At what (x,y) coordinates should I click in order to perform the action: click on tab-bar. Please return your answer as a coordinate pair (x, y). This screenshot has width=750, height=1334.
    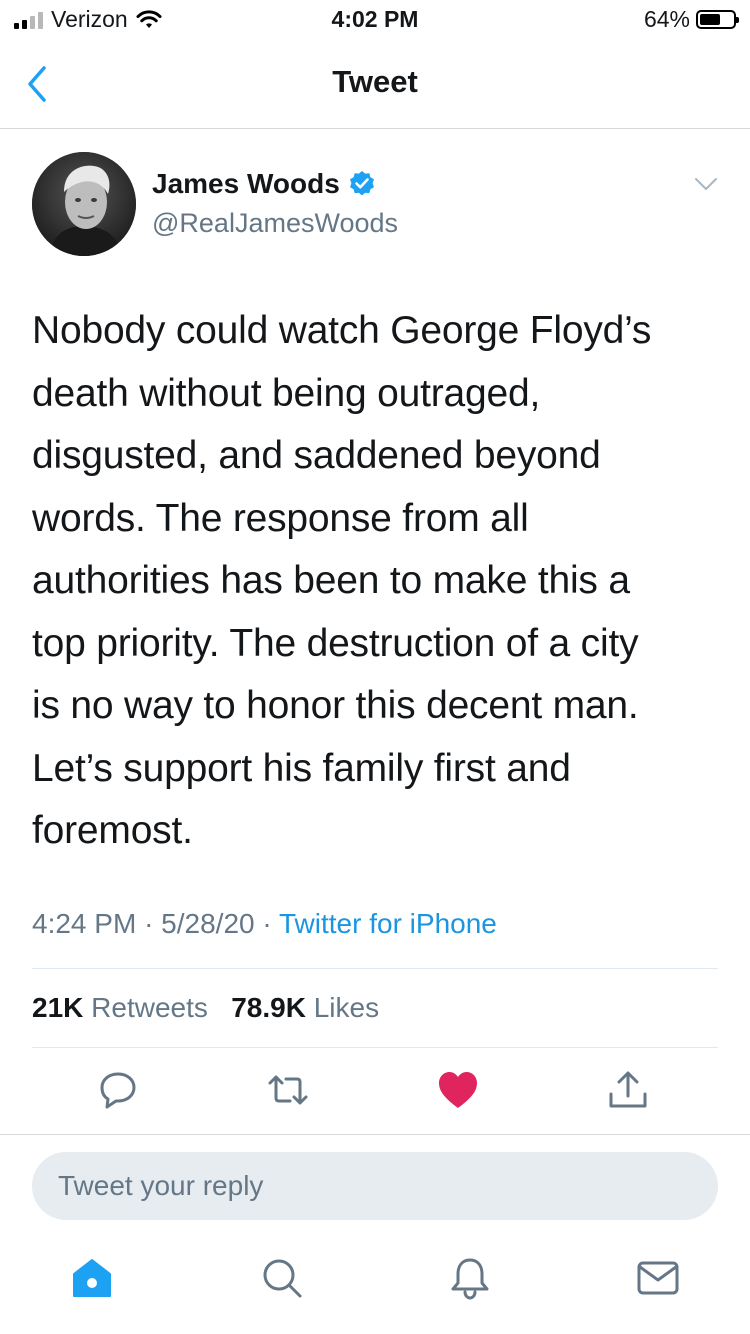
    Looking at the image, I should click on (375, 1286).